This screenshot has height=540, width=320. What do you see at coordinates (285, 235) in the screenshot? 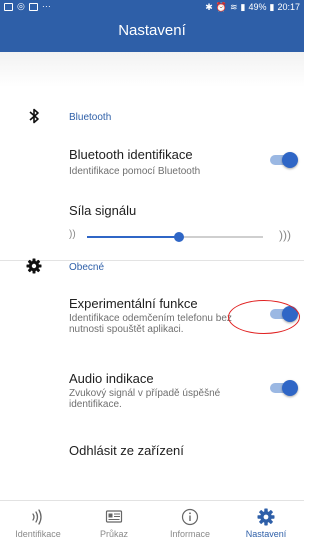
I see `signal-high-glyph: )))` at bounding box center [285, 235].